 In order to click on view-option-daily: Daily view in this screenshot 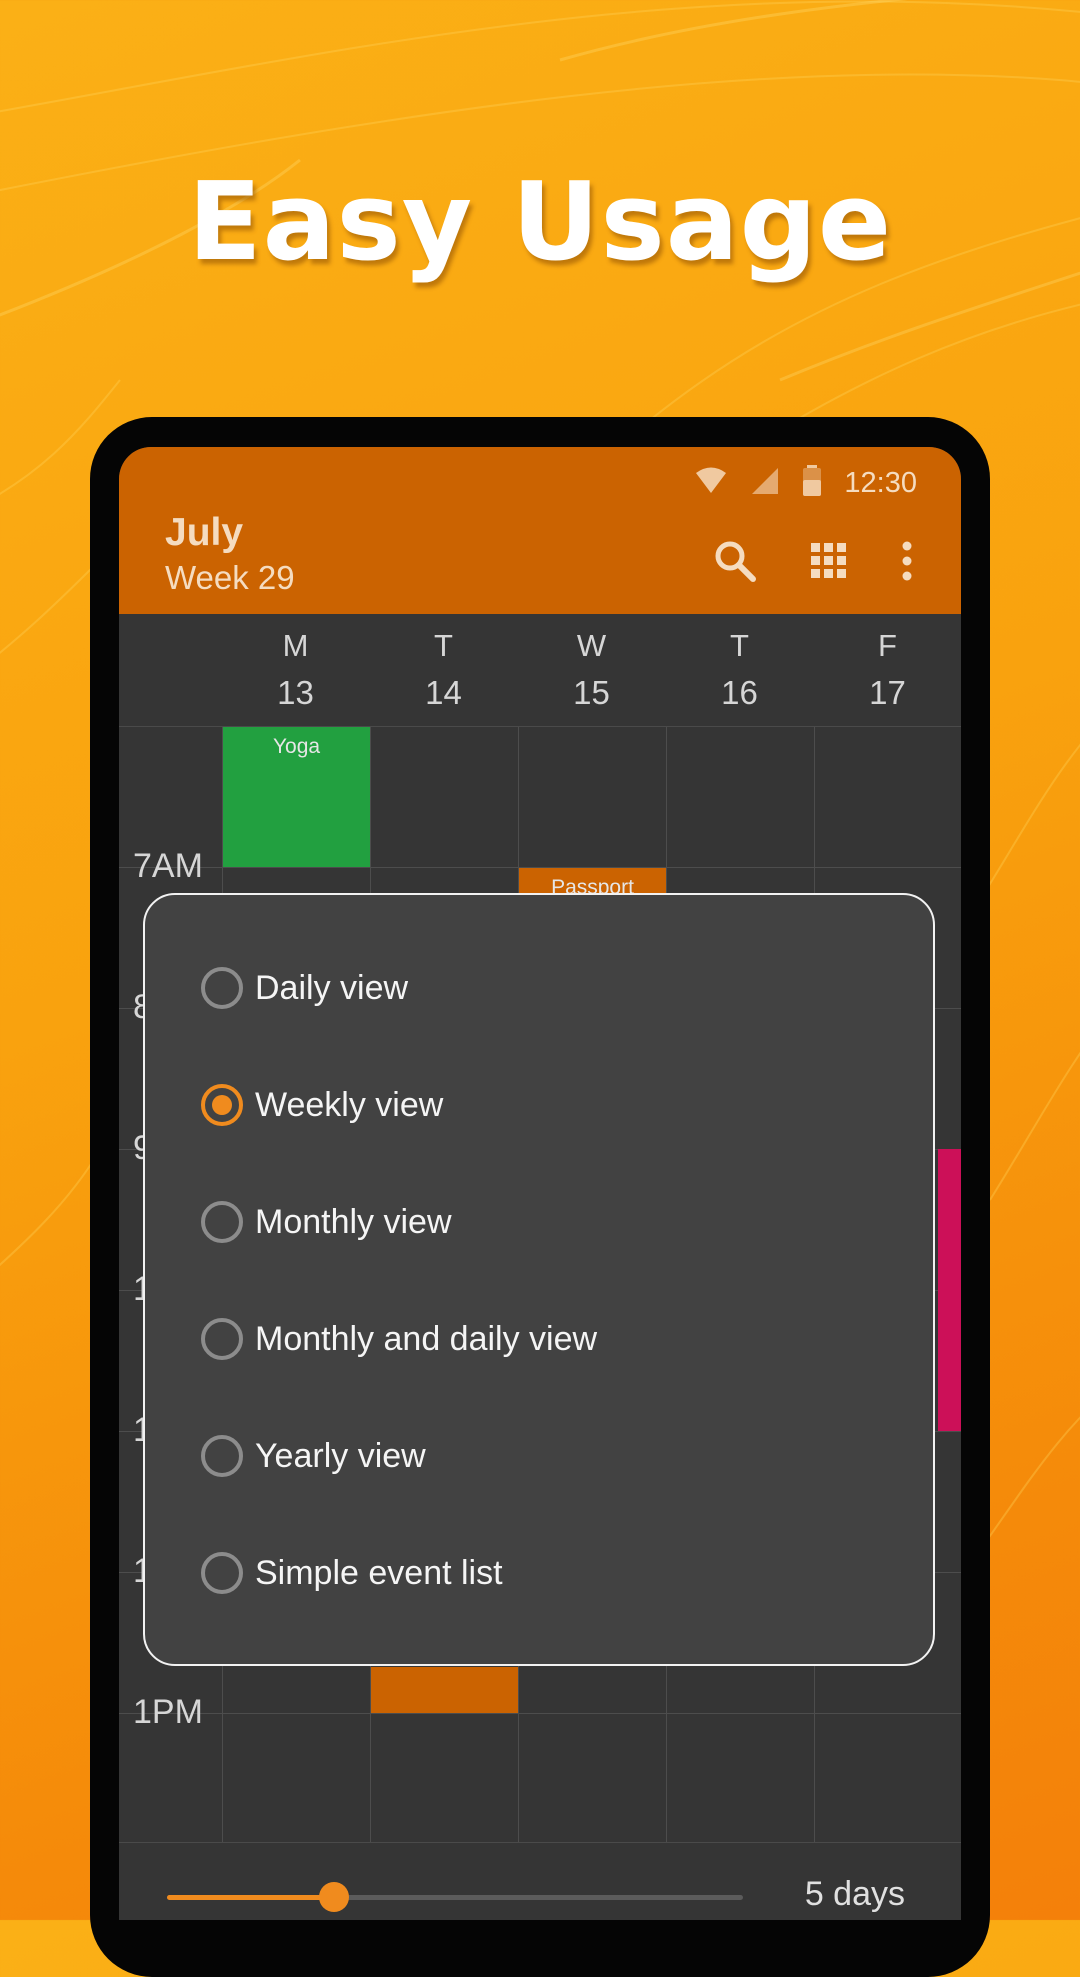, I will do `click(304, 988)`.